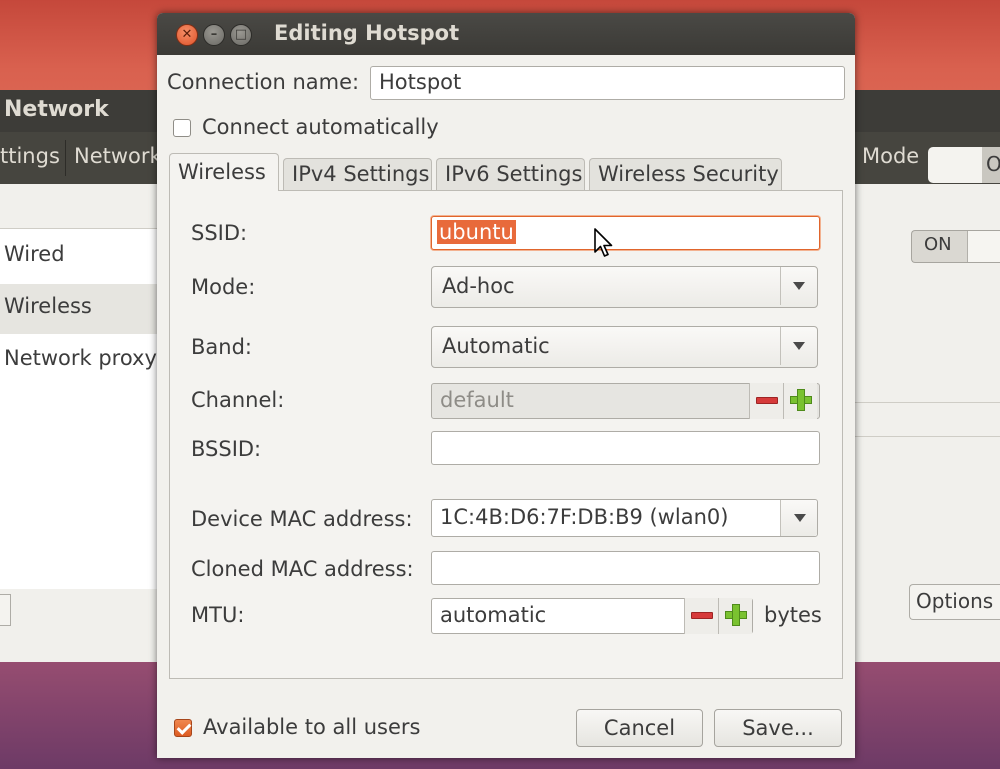  I want to click on channel-value: default, so click(477, 400).